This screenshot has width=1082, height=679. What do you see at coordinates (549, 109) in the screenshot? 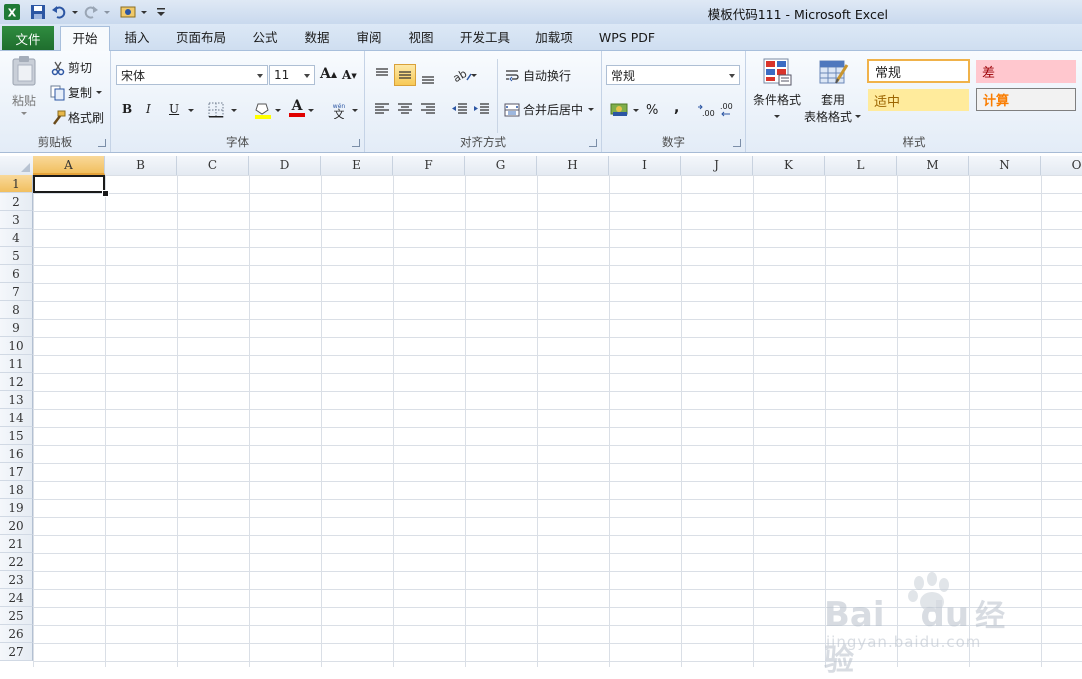
I see `merge-center-button: 合并后居中` at bounding box center [549, 109].